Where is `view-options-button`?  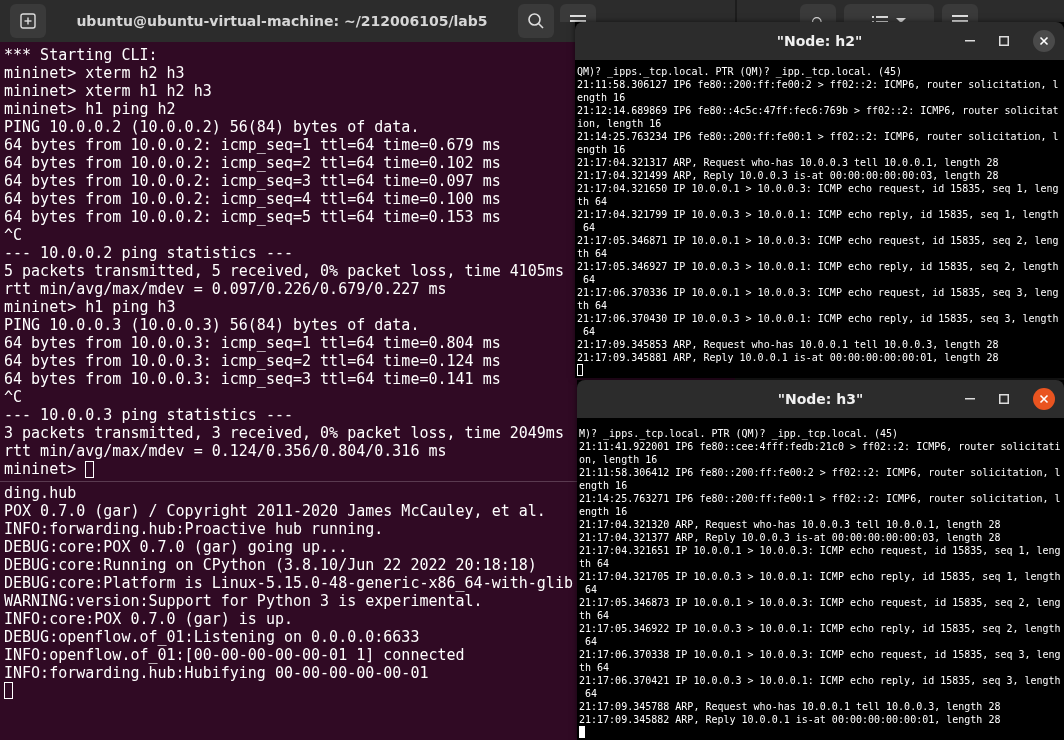 view-options-button is located at coordinates (889, 13).